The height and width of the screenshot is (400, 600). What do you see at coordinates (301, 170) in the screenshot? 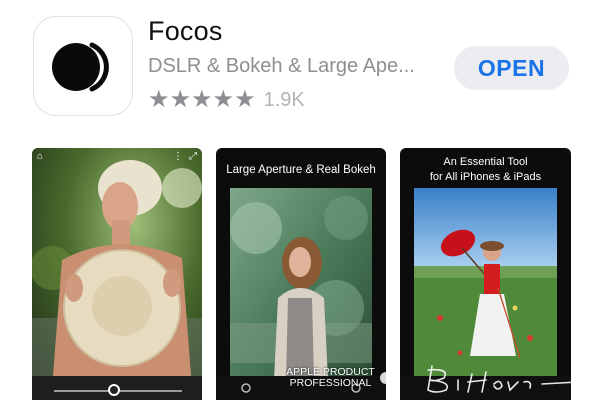
I see `screenshot-2-caption: Large Aperture & Real Bokeh` at bounding box center [301, 170].